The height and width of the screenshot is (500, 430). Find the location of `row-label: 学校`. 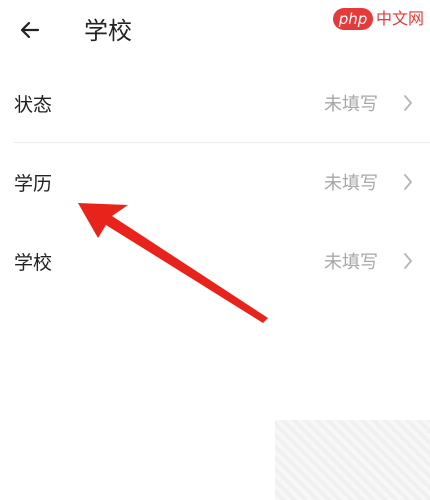

row-label: 学校 is located at coordinates (33, 262).